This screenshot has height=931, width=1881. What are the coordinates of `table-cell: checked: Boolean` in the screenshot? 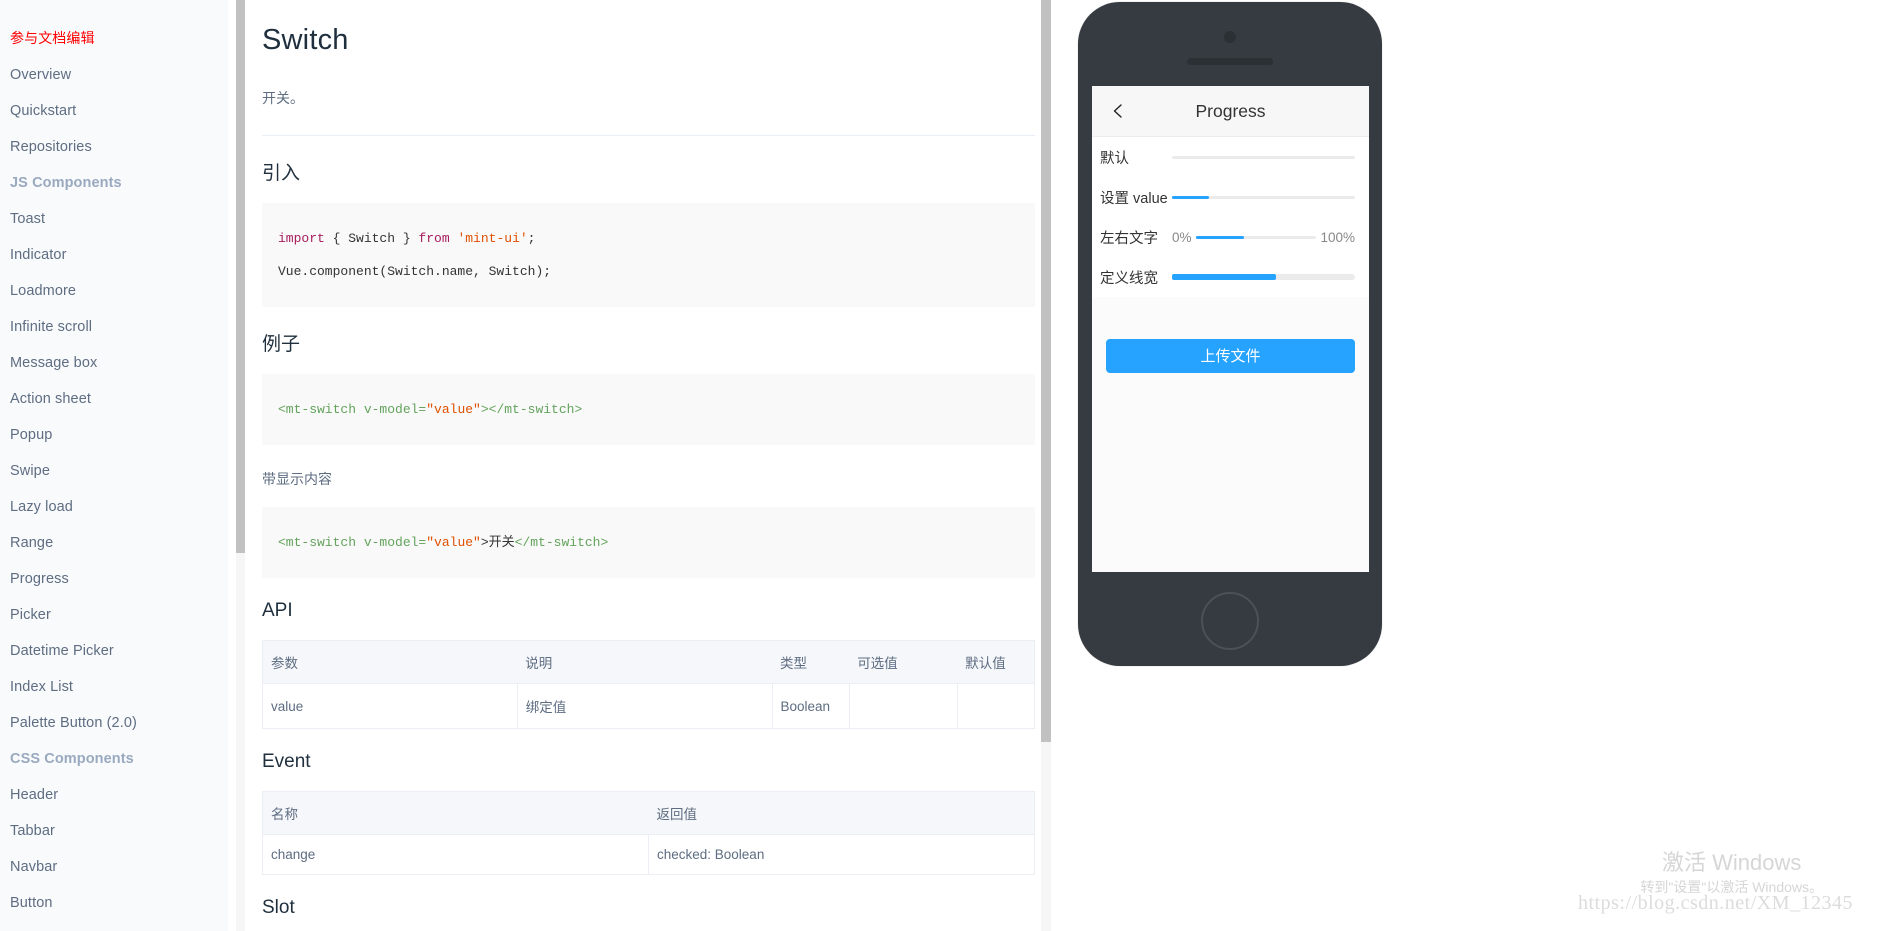 It's located at (841, 854).